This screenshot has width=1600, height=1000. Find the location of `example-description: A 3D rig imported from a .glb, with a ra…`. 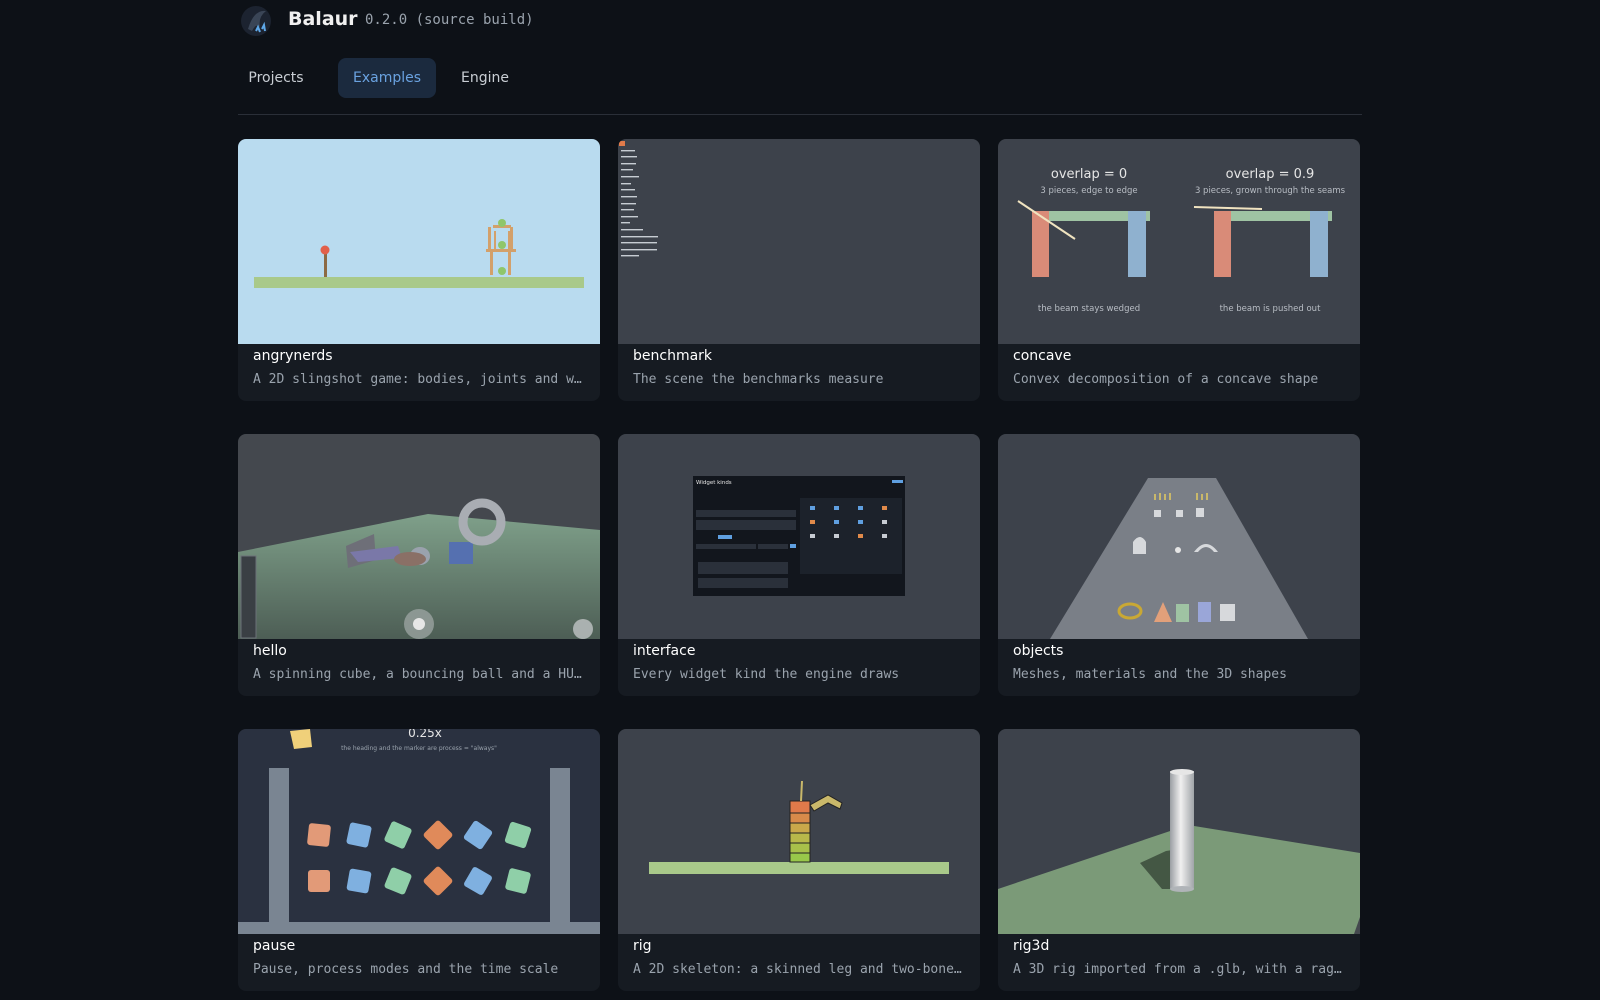

example-description: A 3D rig imported from a .glb, with a ra… is located at coordinates (1177, 969).